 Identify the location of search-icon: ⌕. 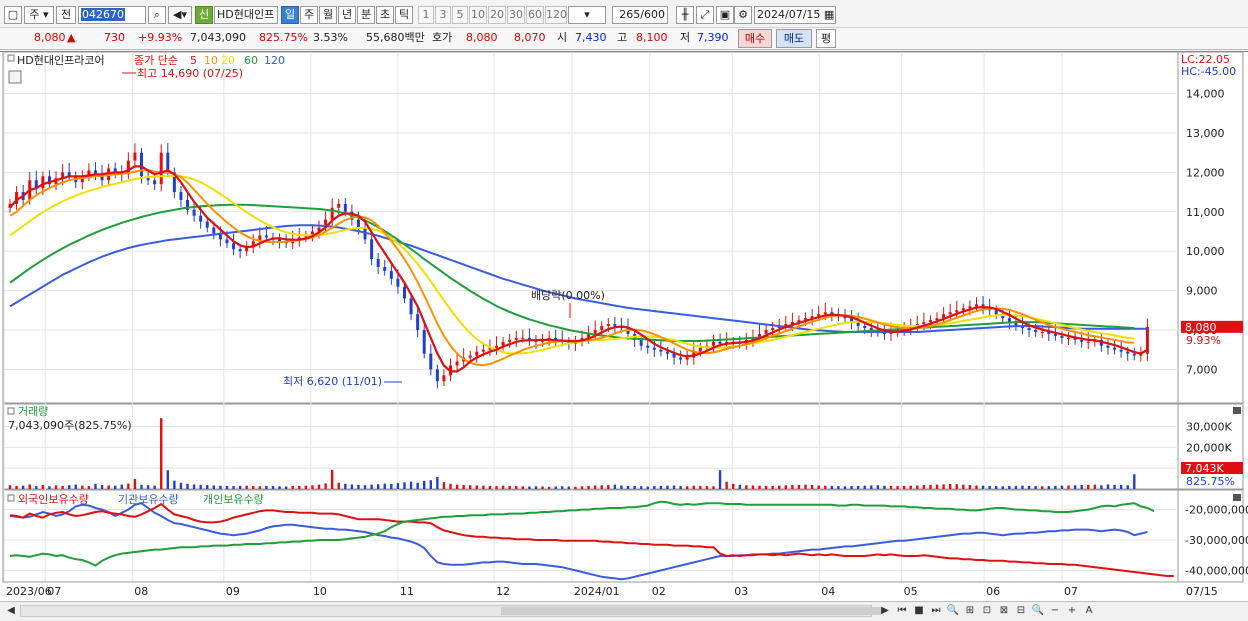
(157, 15).